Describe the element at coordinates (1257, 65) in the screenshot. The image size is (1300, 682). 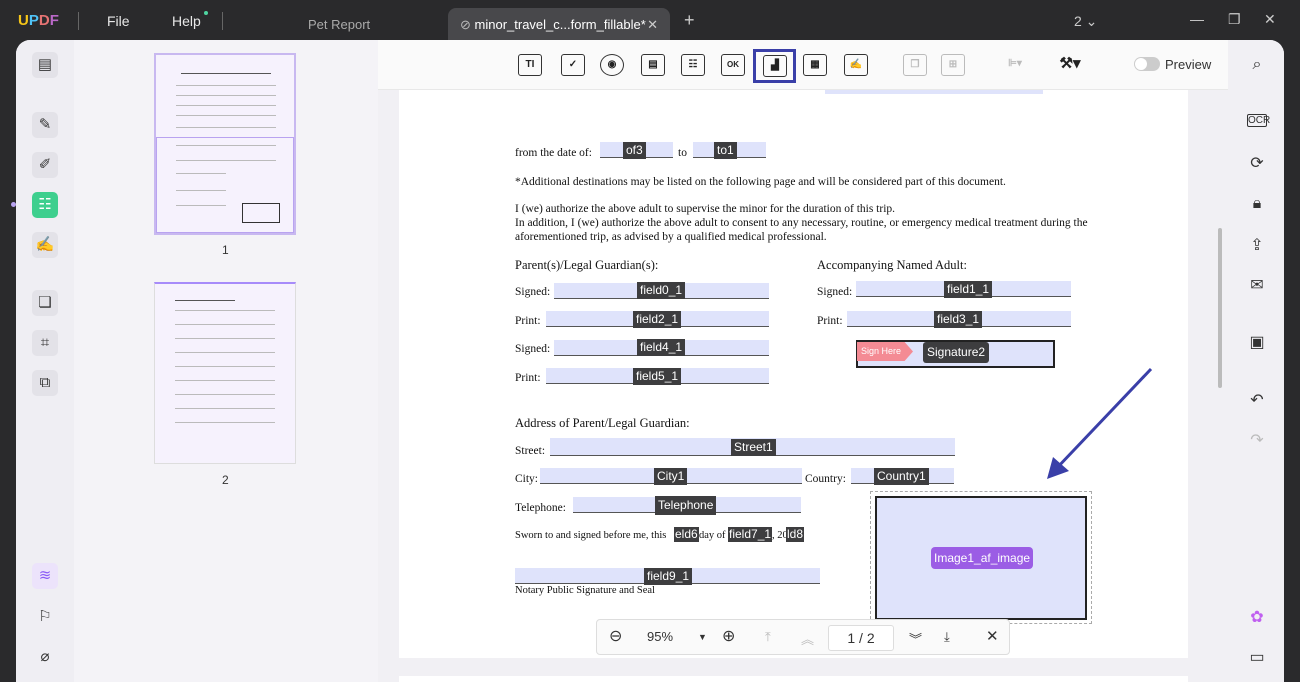
I see `search-icon: ⌕` at that location.